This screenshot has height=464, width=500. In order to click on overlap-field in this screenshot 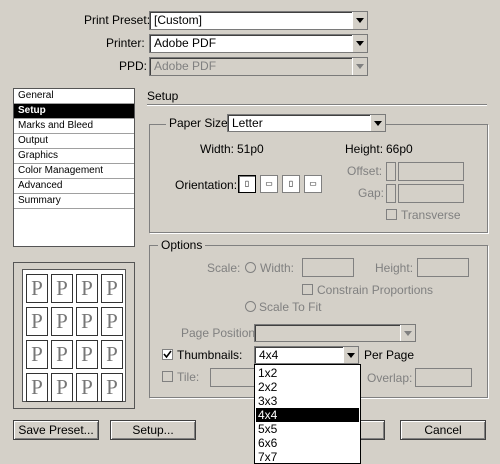, I will do `click(443, 377)`.